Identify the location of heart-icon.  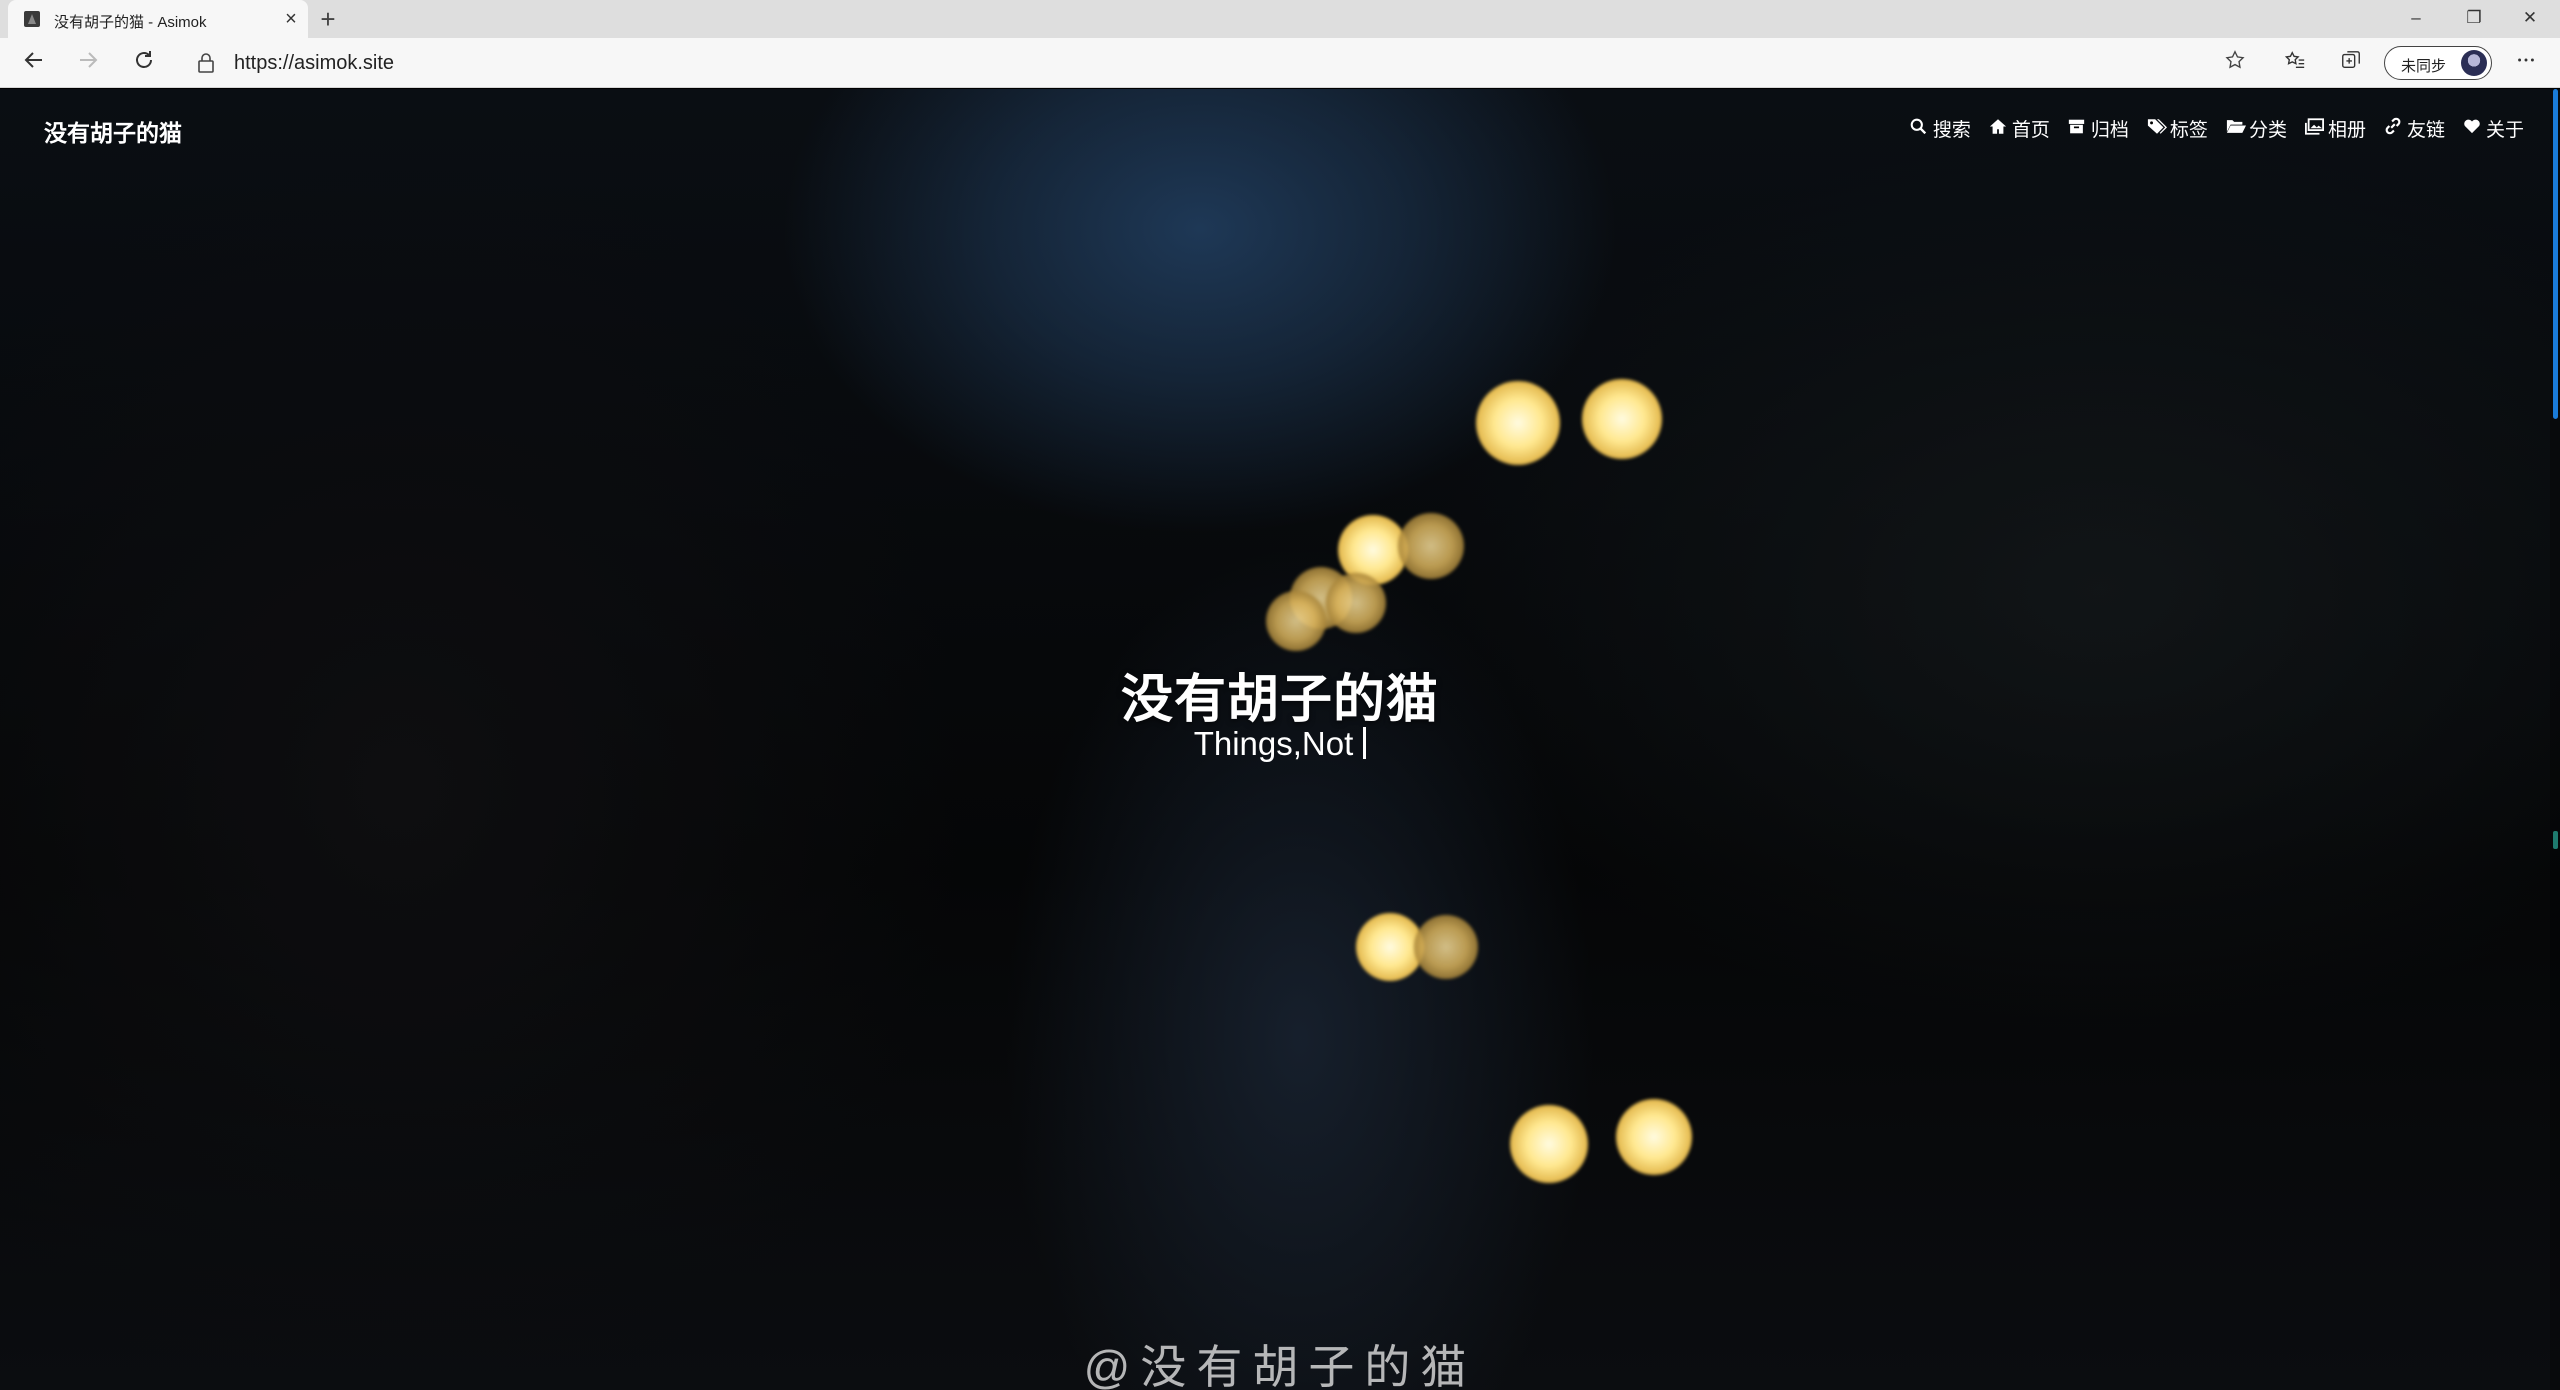
(2472, 128).